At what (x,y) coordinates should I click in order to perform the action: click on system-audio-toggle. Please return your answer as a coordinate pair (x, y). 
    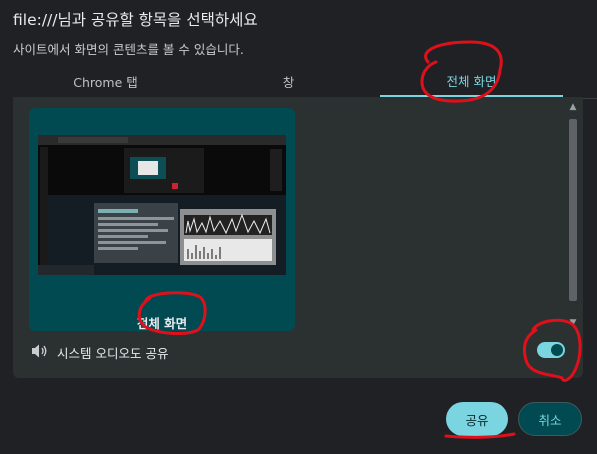
    Looking at the image, I should click on (551, 350).